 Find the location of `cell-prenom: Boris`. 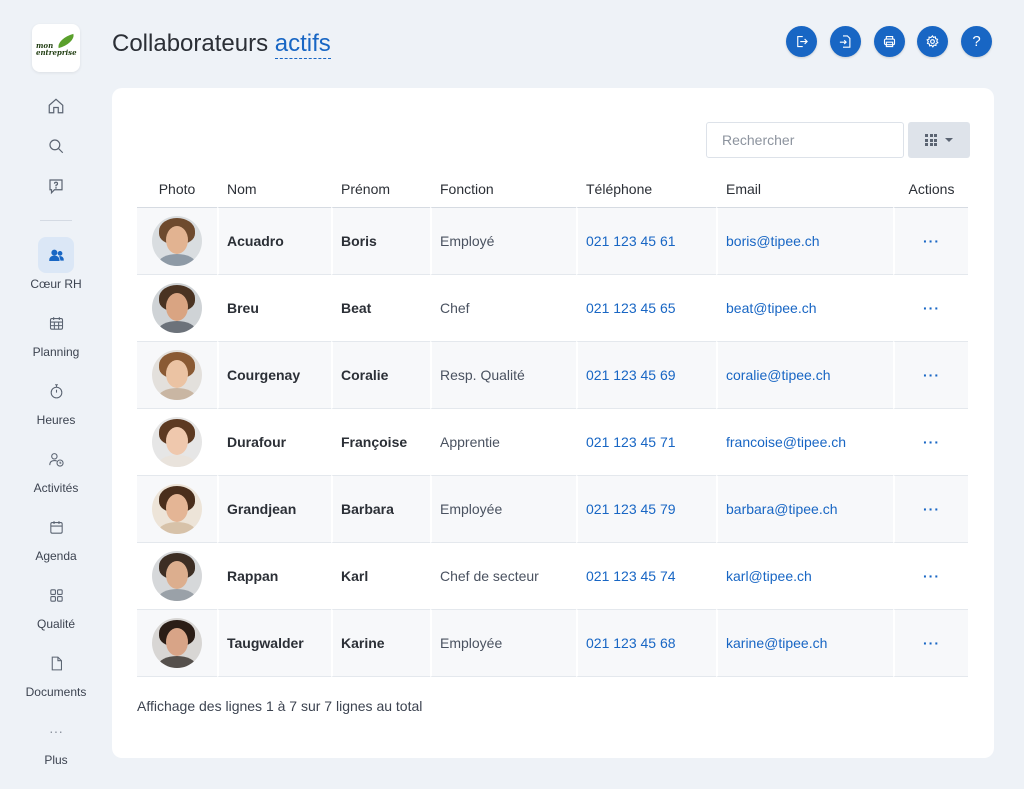

cell-prenom: Boris is located at coordinates (380, 241).